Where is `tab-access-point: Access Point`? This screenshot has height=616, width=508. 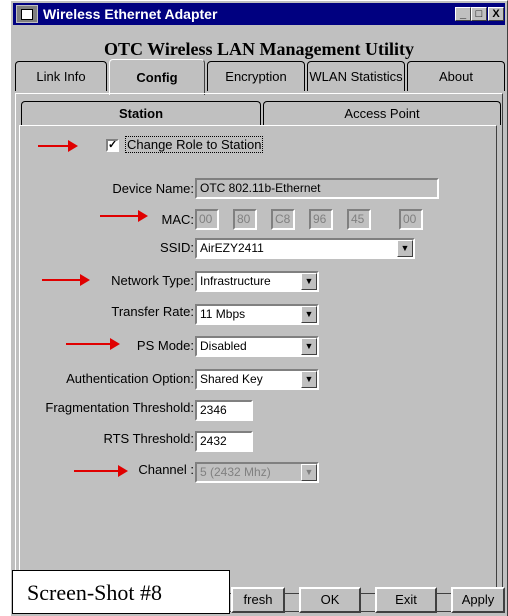 tab-access-point: Access Point is located at coordinates (382, 113).